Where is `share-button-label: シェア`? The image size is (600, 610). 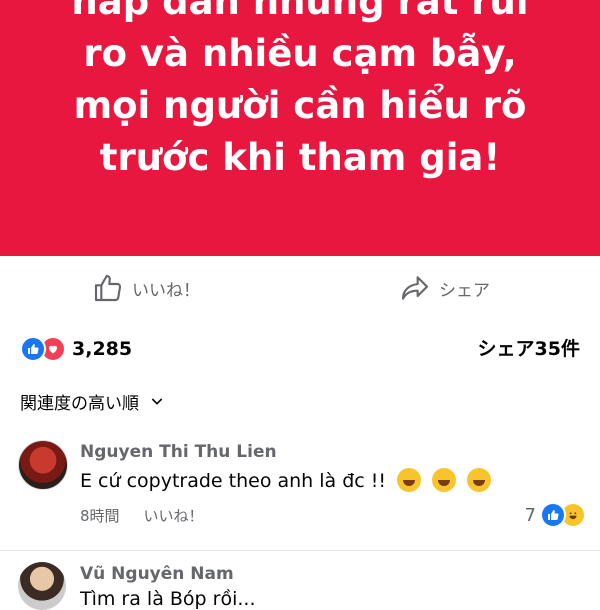
share-button-label: シェア is located at coordinates (464, 290).